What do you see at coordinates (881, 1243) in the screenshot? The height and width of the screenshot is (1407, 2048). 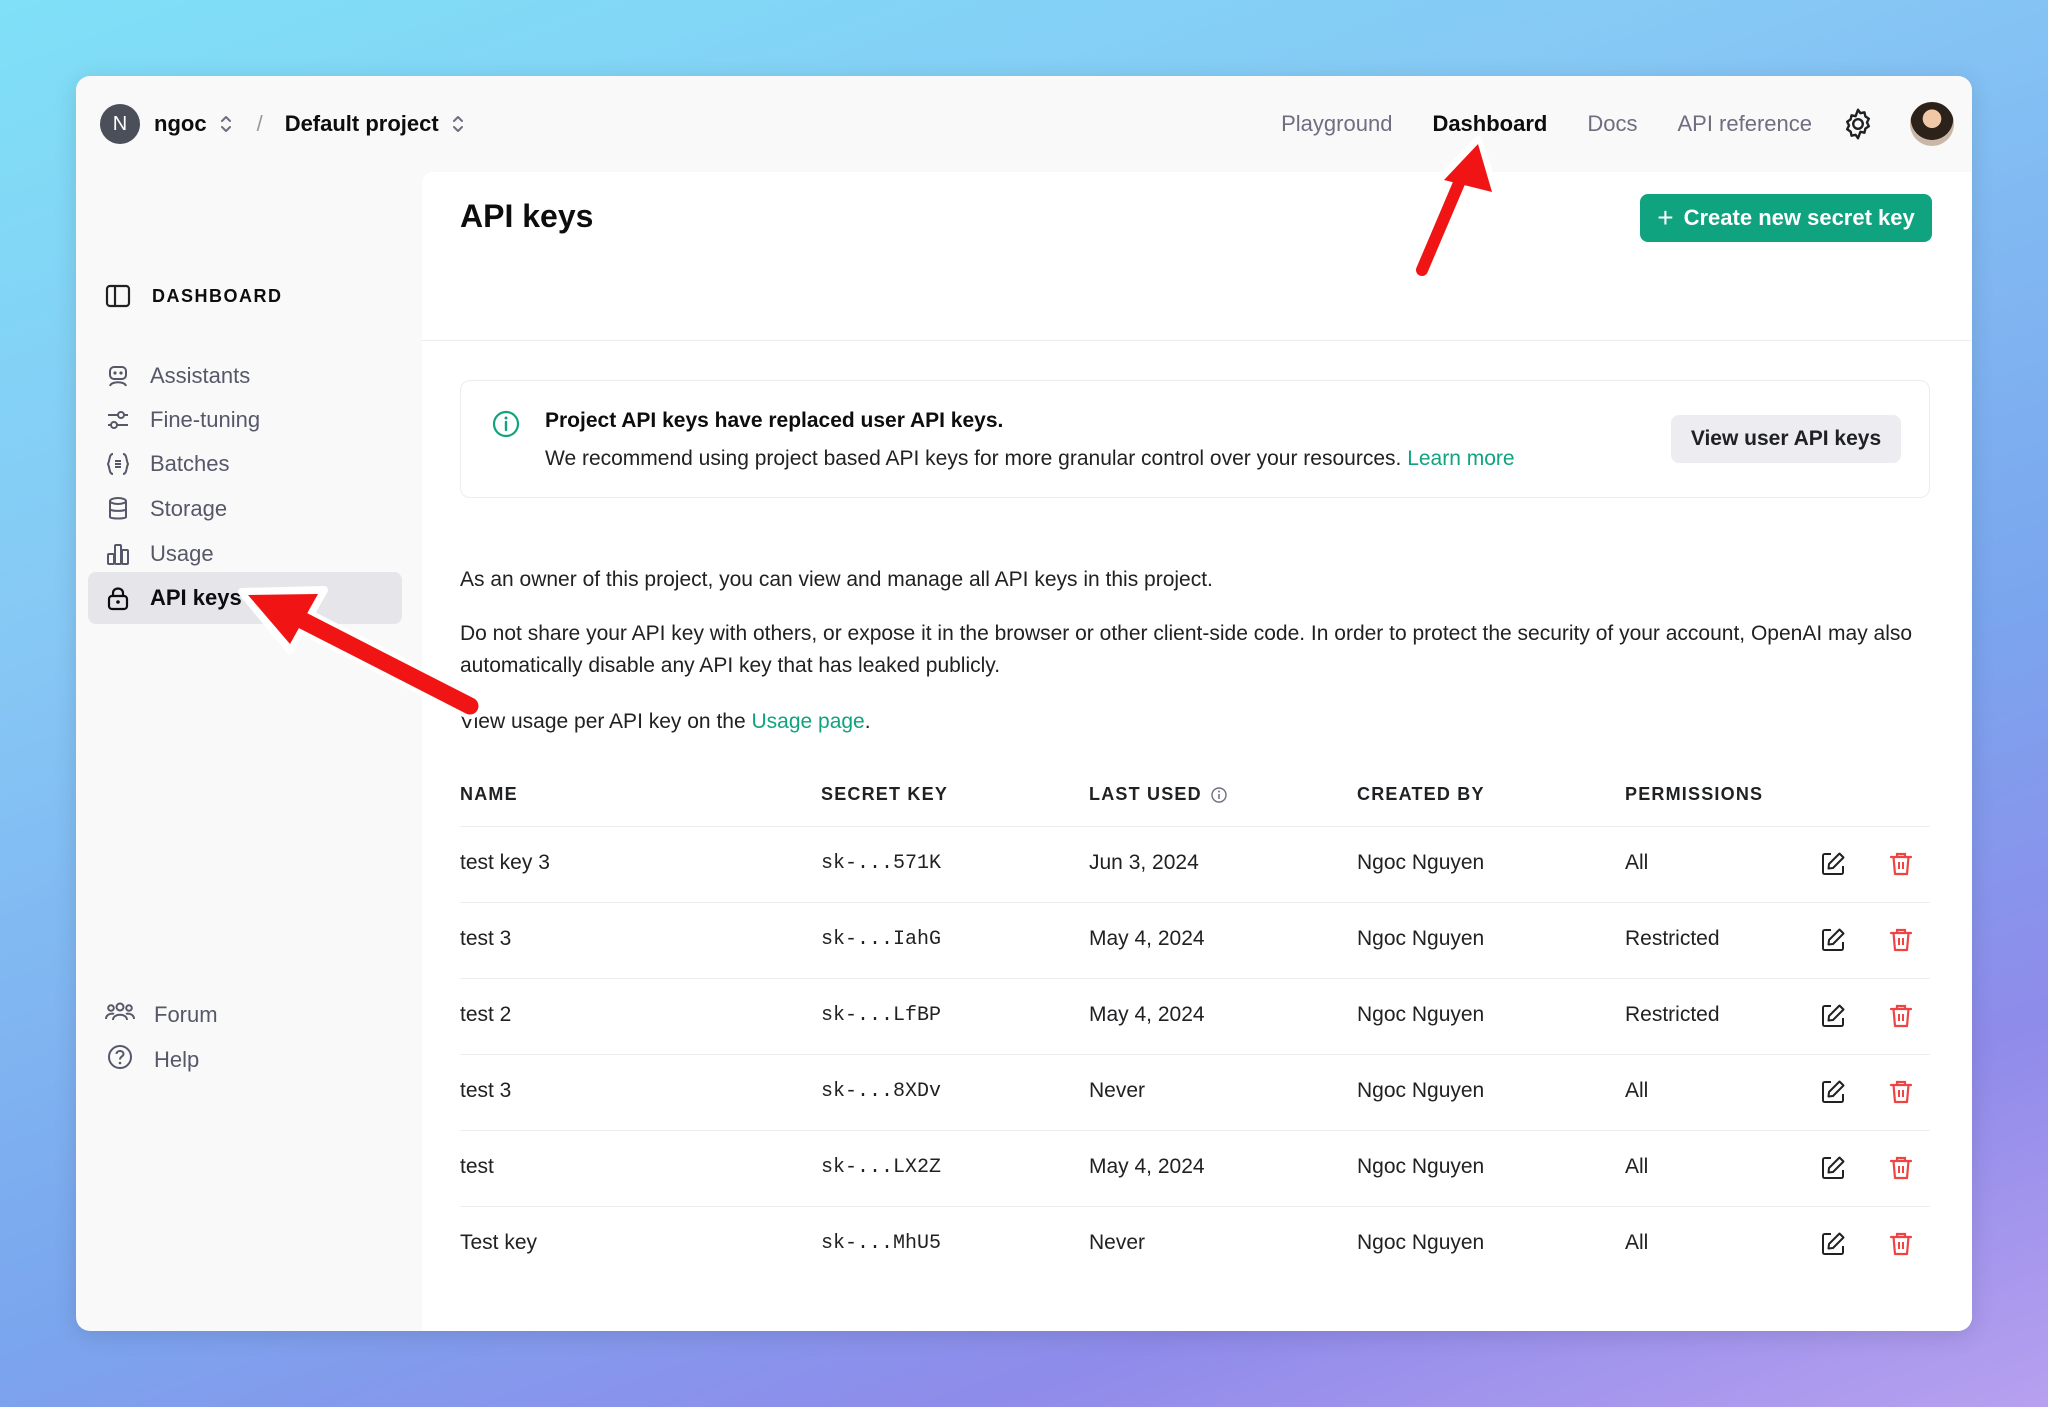 I see `secret-key: sk-...MhU5` at bounding box center [881, 1243].